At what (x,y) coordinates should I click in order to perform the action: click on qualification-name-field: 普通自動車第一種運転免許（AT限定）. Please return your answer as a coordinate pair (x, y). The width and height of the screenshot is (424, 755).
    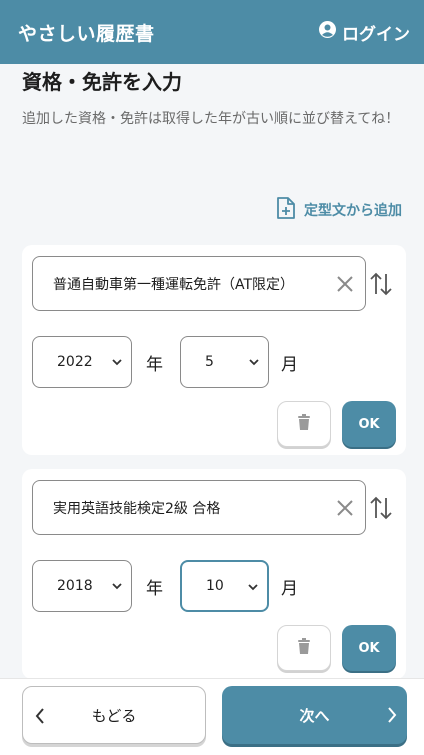
    Looking at the image, I should click on (199, 283).